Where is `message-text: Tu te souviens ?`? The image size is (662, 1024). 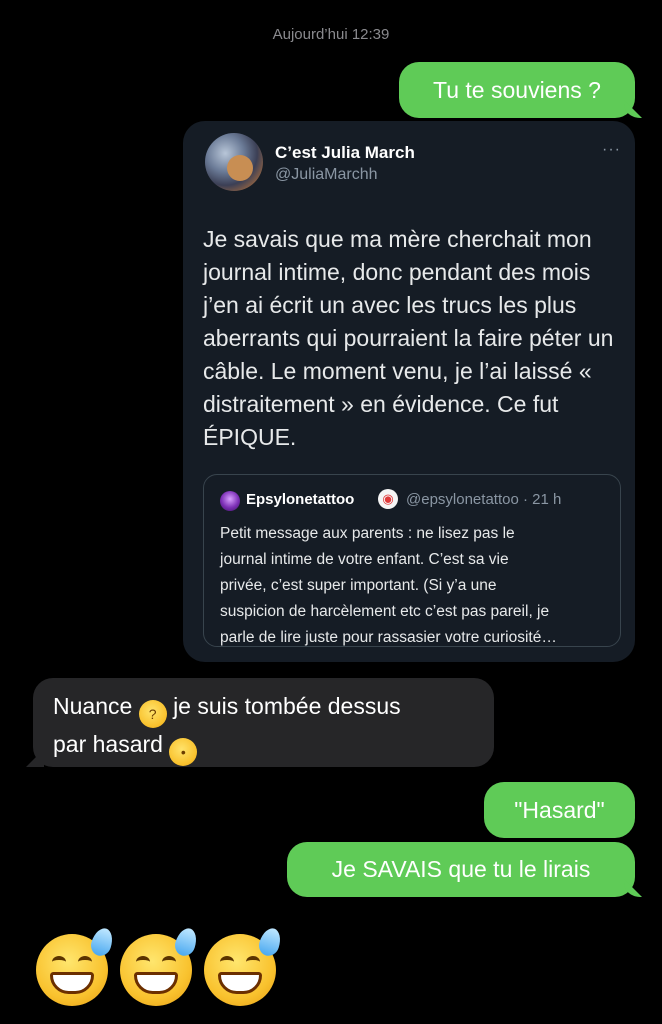
message-text: Tu te souviens ? is located at coordinates (517, 90).